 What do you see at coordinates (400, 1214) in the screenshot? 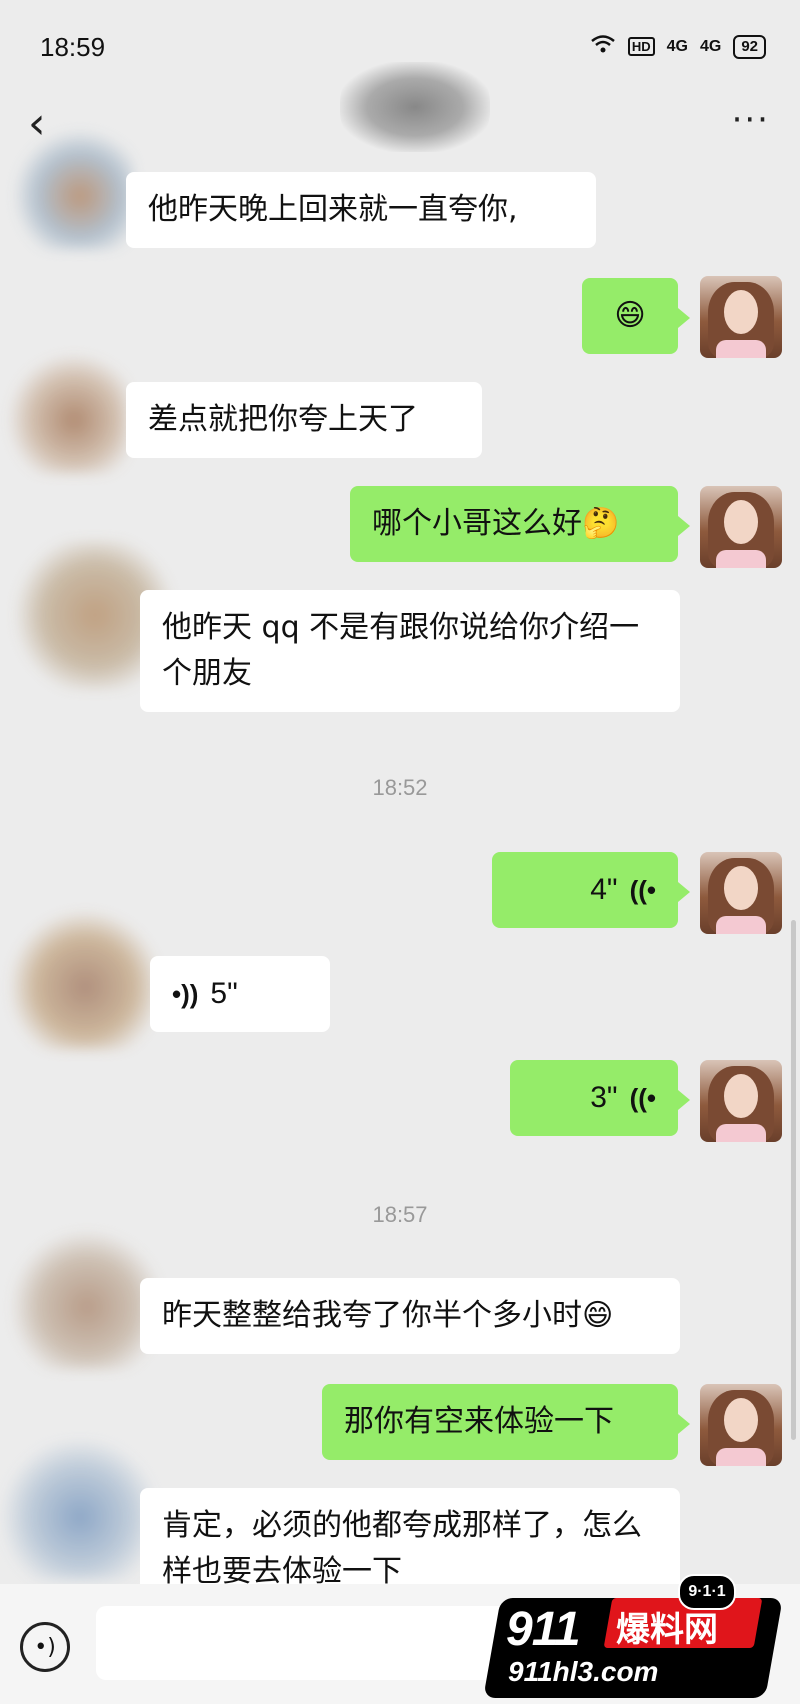
I see `message-timestamp: 18:57` at bounding box center [400, 1214].